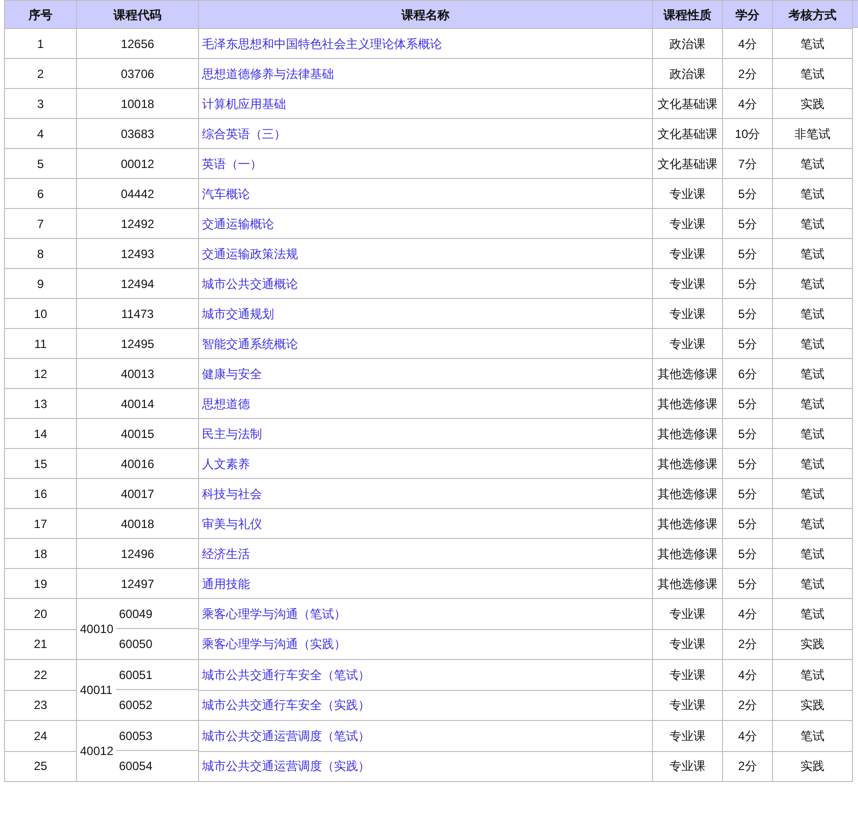  What do you see at coordinates (232, 373) in the screenshot?
I see `course-link: 健康与安全` at bounding box center [232, 373].